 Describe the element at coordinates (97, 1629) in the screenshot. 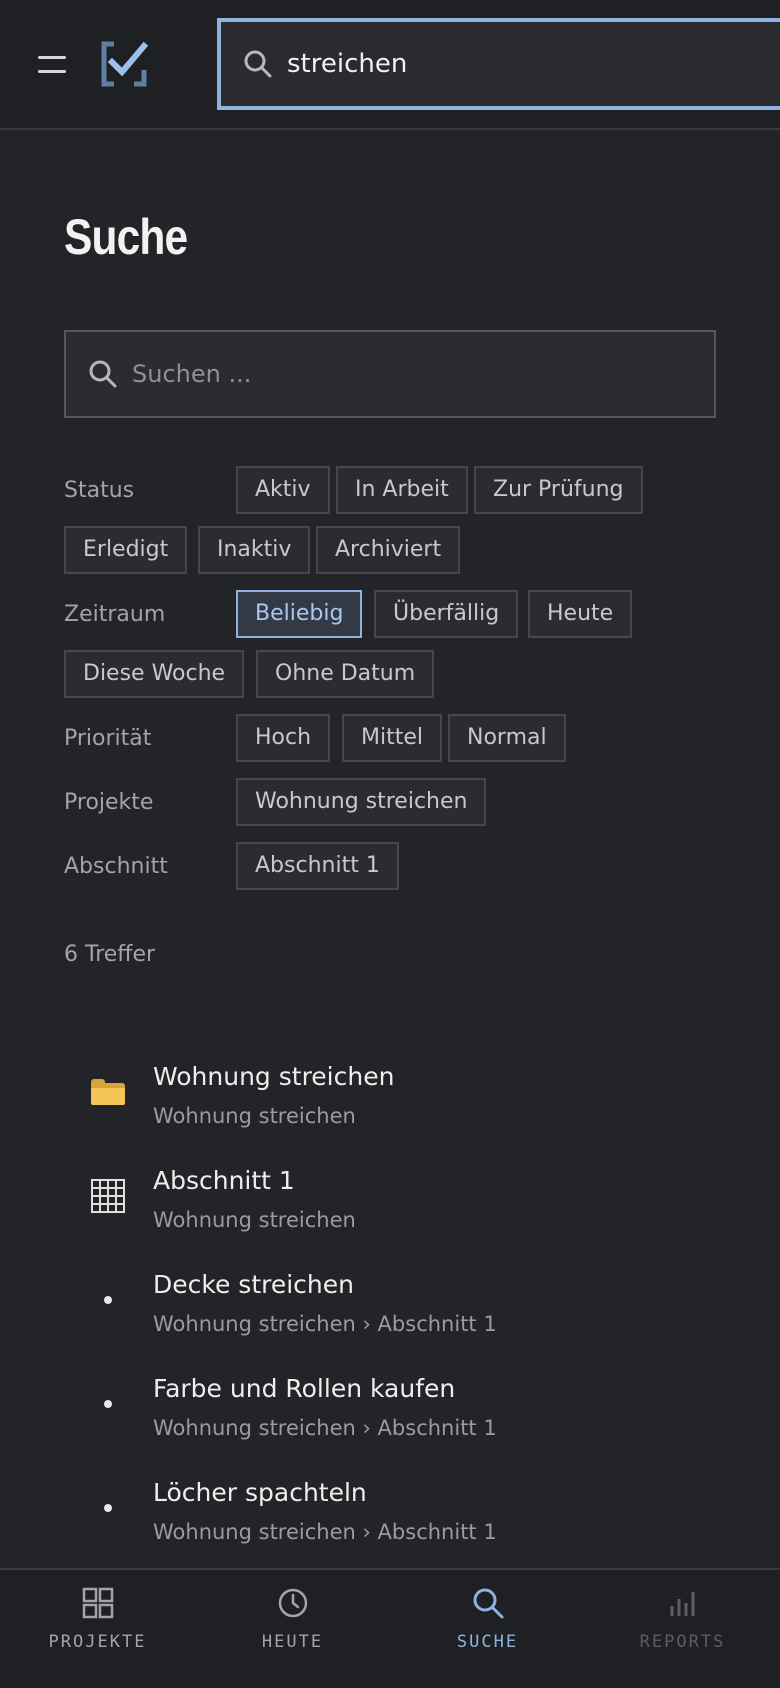

I see `nav-projekte: PROJEKTE` at that location.